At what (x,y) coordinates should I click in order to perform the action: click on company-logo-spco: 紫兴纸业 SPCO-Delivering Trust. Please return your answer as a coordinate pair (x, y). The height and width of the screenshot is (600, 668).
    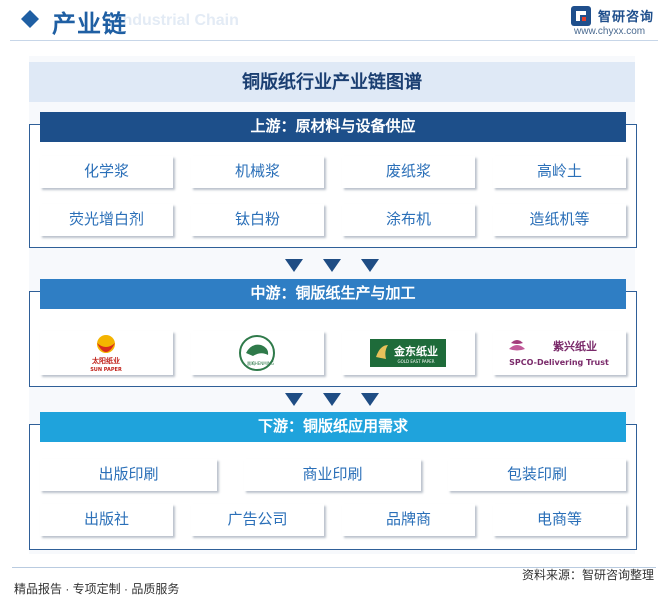
    Looking at the image, I should click on (559, 353).